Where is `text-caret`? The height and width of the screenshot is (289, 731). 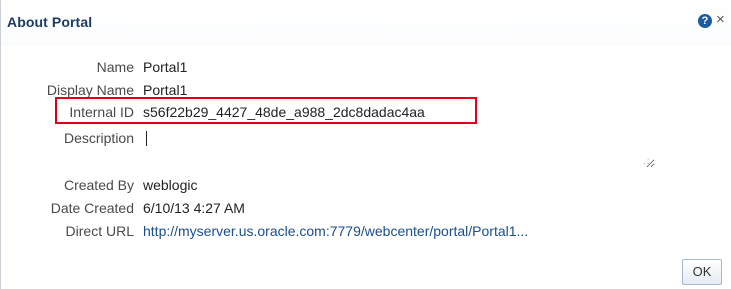
text-caret is located at coordinates (146, 138).